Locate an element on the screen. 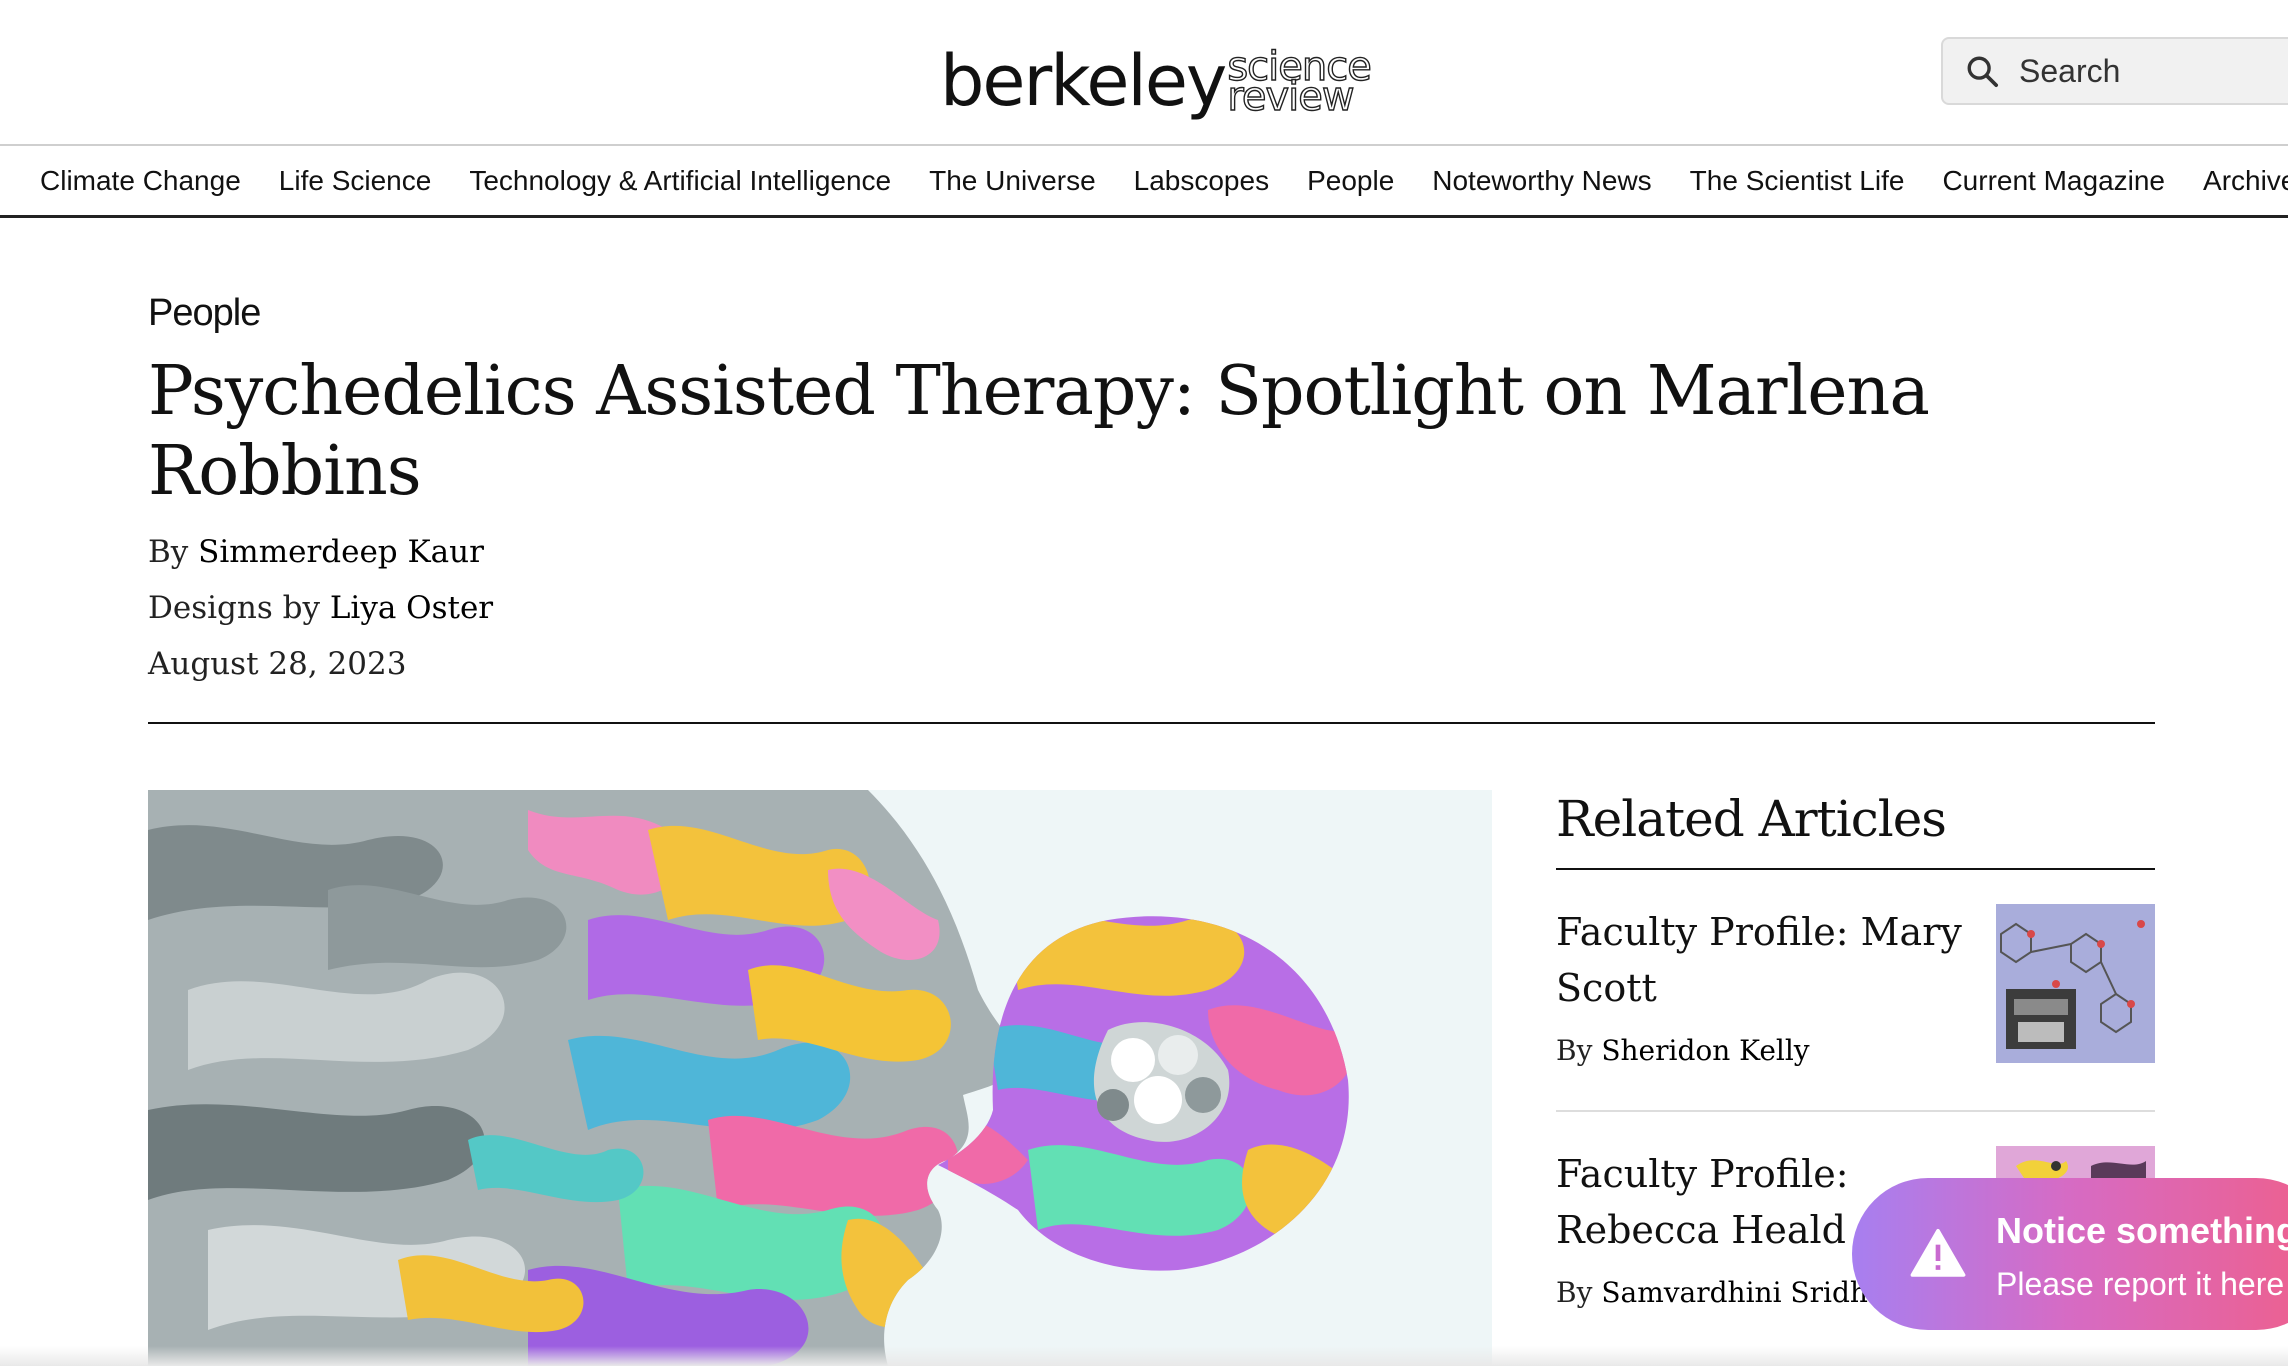 This screenshot has width=2288, height=1366. article-date: August 28, 2023 is located at coordinates (277, 664).